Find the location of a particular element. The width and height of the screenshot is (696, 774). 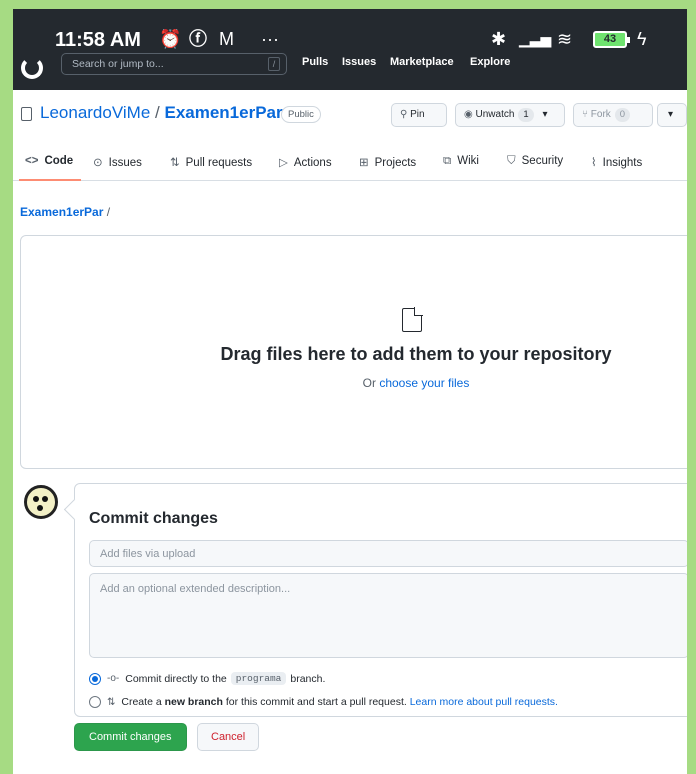

eye-icon: ◉ is located at coordinates (468, 114).